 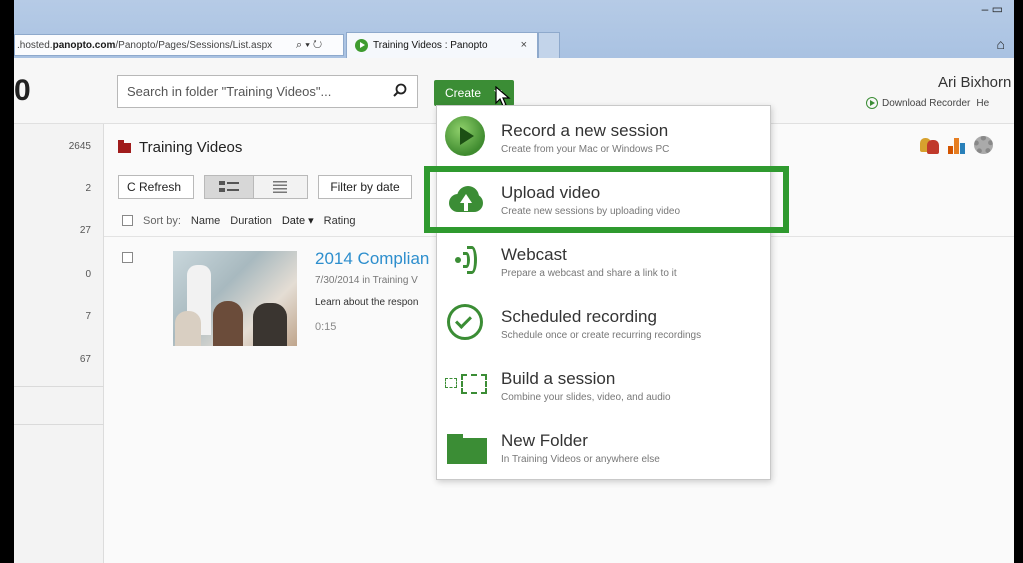 What do you see at coordinates (586, 397) in the screenshot?
I see `menu-item-subtitle: Combine your slides, video, and audio` at bounding box center [586, 397].